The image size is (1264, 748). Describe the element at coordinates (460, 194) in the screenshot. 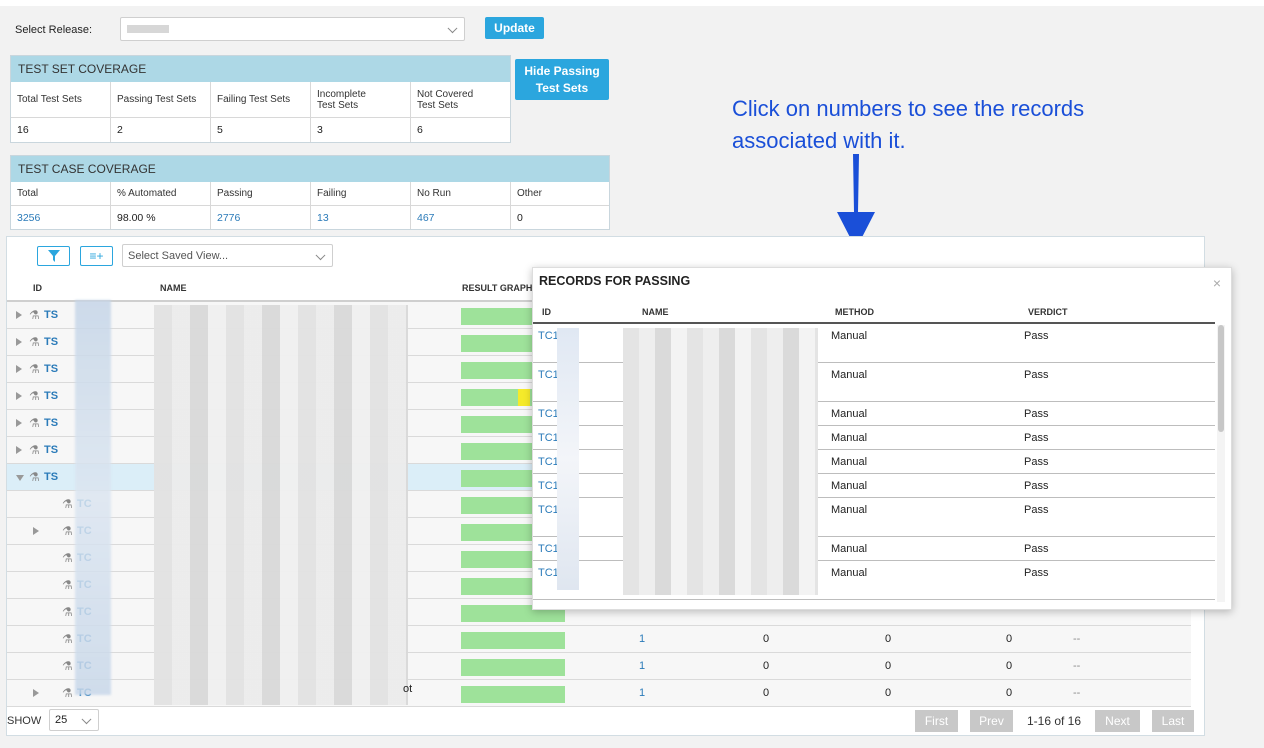

I see `coverage-header: No Run` at that location.